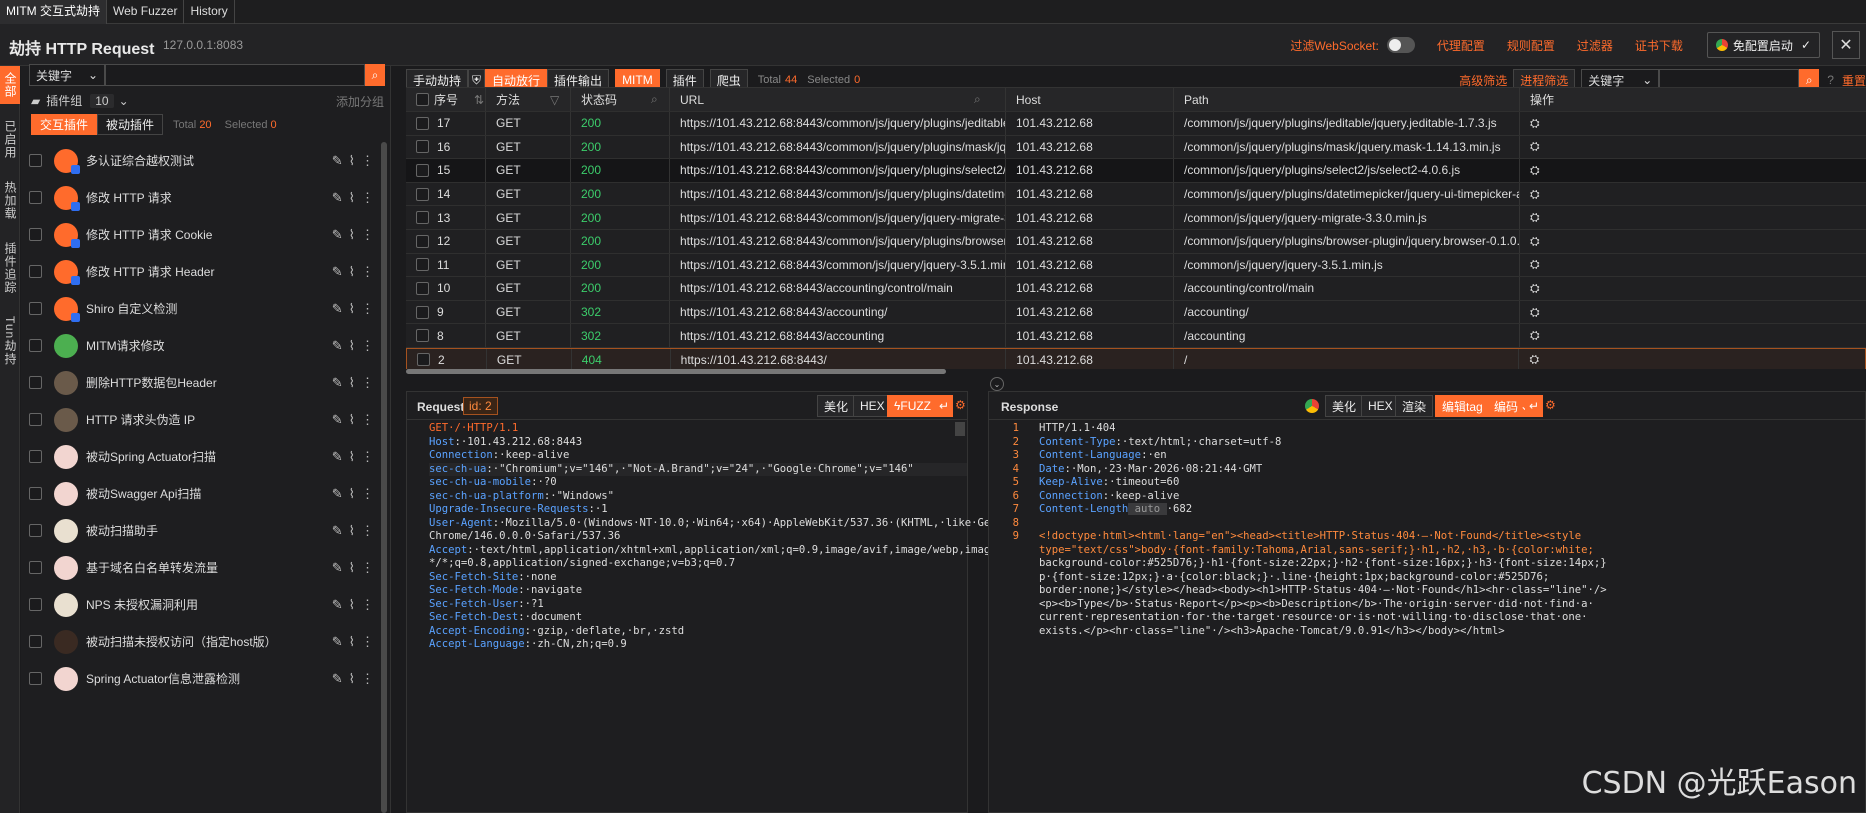  Describe the element at coordinates (201, 197) in the screenshot. I see `plugin-item: 修改 HTTP 请求 ✎ ⌇ ⋮` at that location.